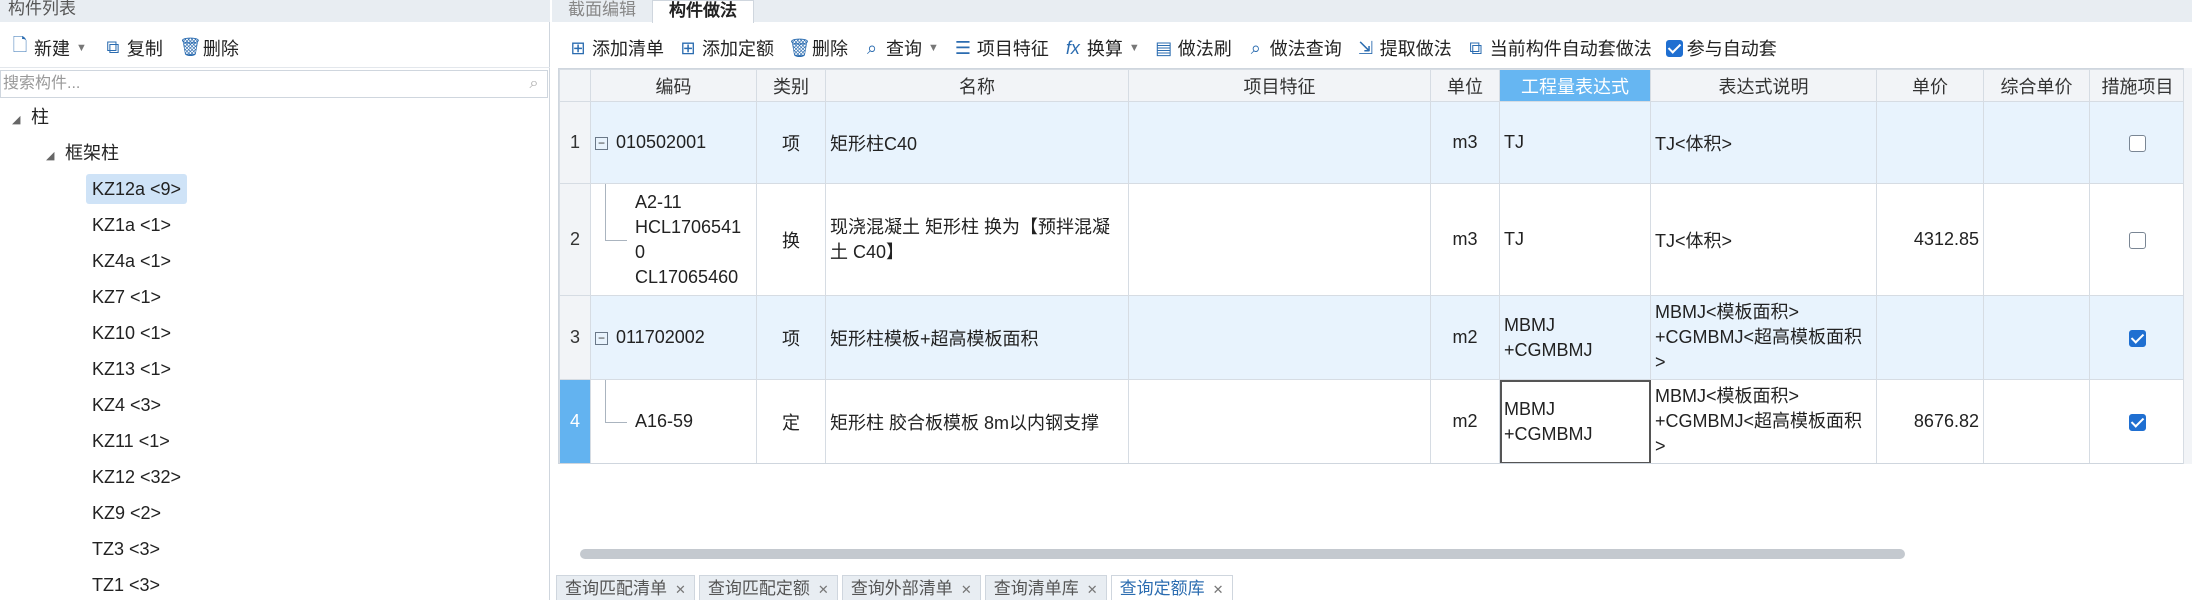 The width and height of the screenshot is (2192, 602). I want to click on header-unit: 单位, so click(1465, 85).